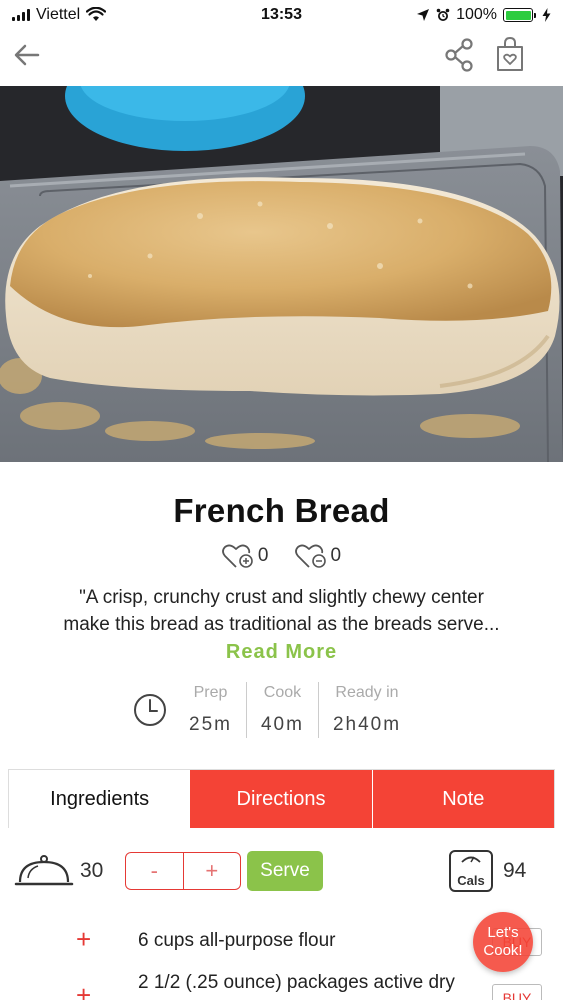  What do you see at coordinates (237, 940) in the screenshot?
I see `ingredient-text: 6 cups all-purpose flour` at bounding box center [237, 940].